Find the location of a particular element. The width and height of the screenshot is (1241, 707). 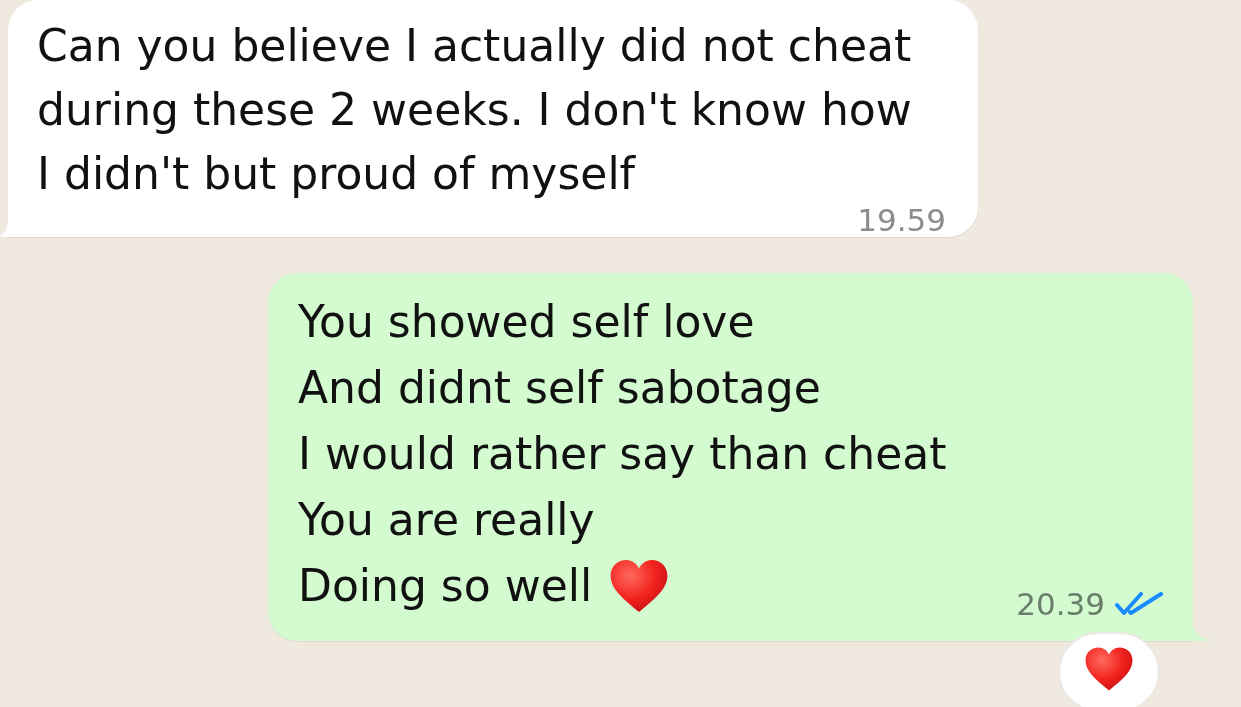

message-time: 19.59 is located at coordinates (901, 220).